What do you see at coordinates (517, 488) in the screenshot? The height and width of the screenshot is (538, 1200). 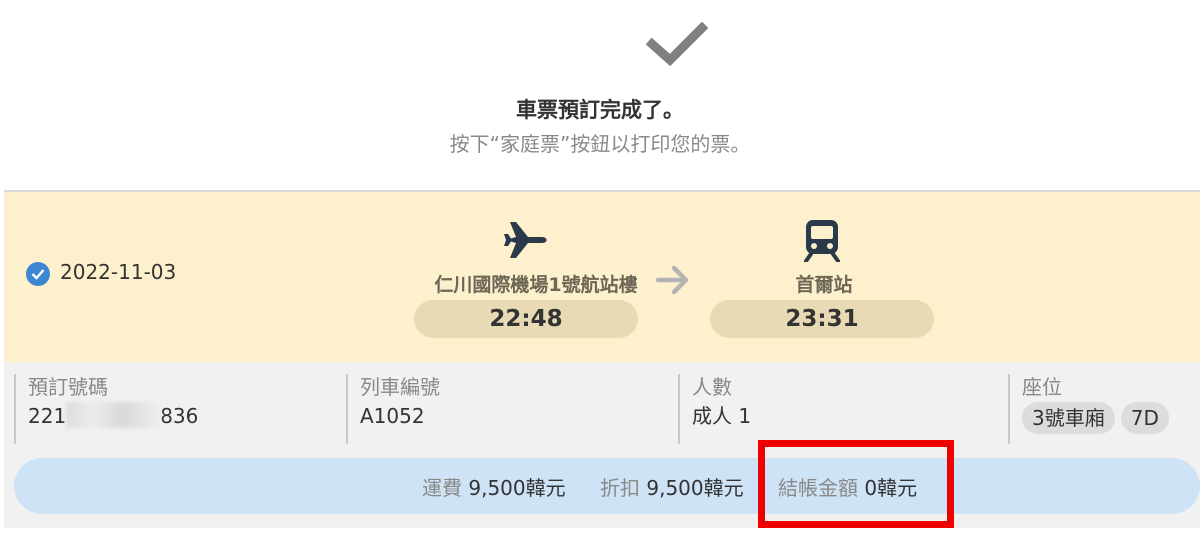 I see `fare-value: 9,500韓元` at bounding box center [517, 488].